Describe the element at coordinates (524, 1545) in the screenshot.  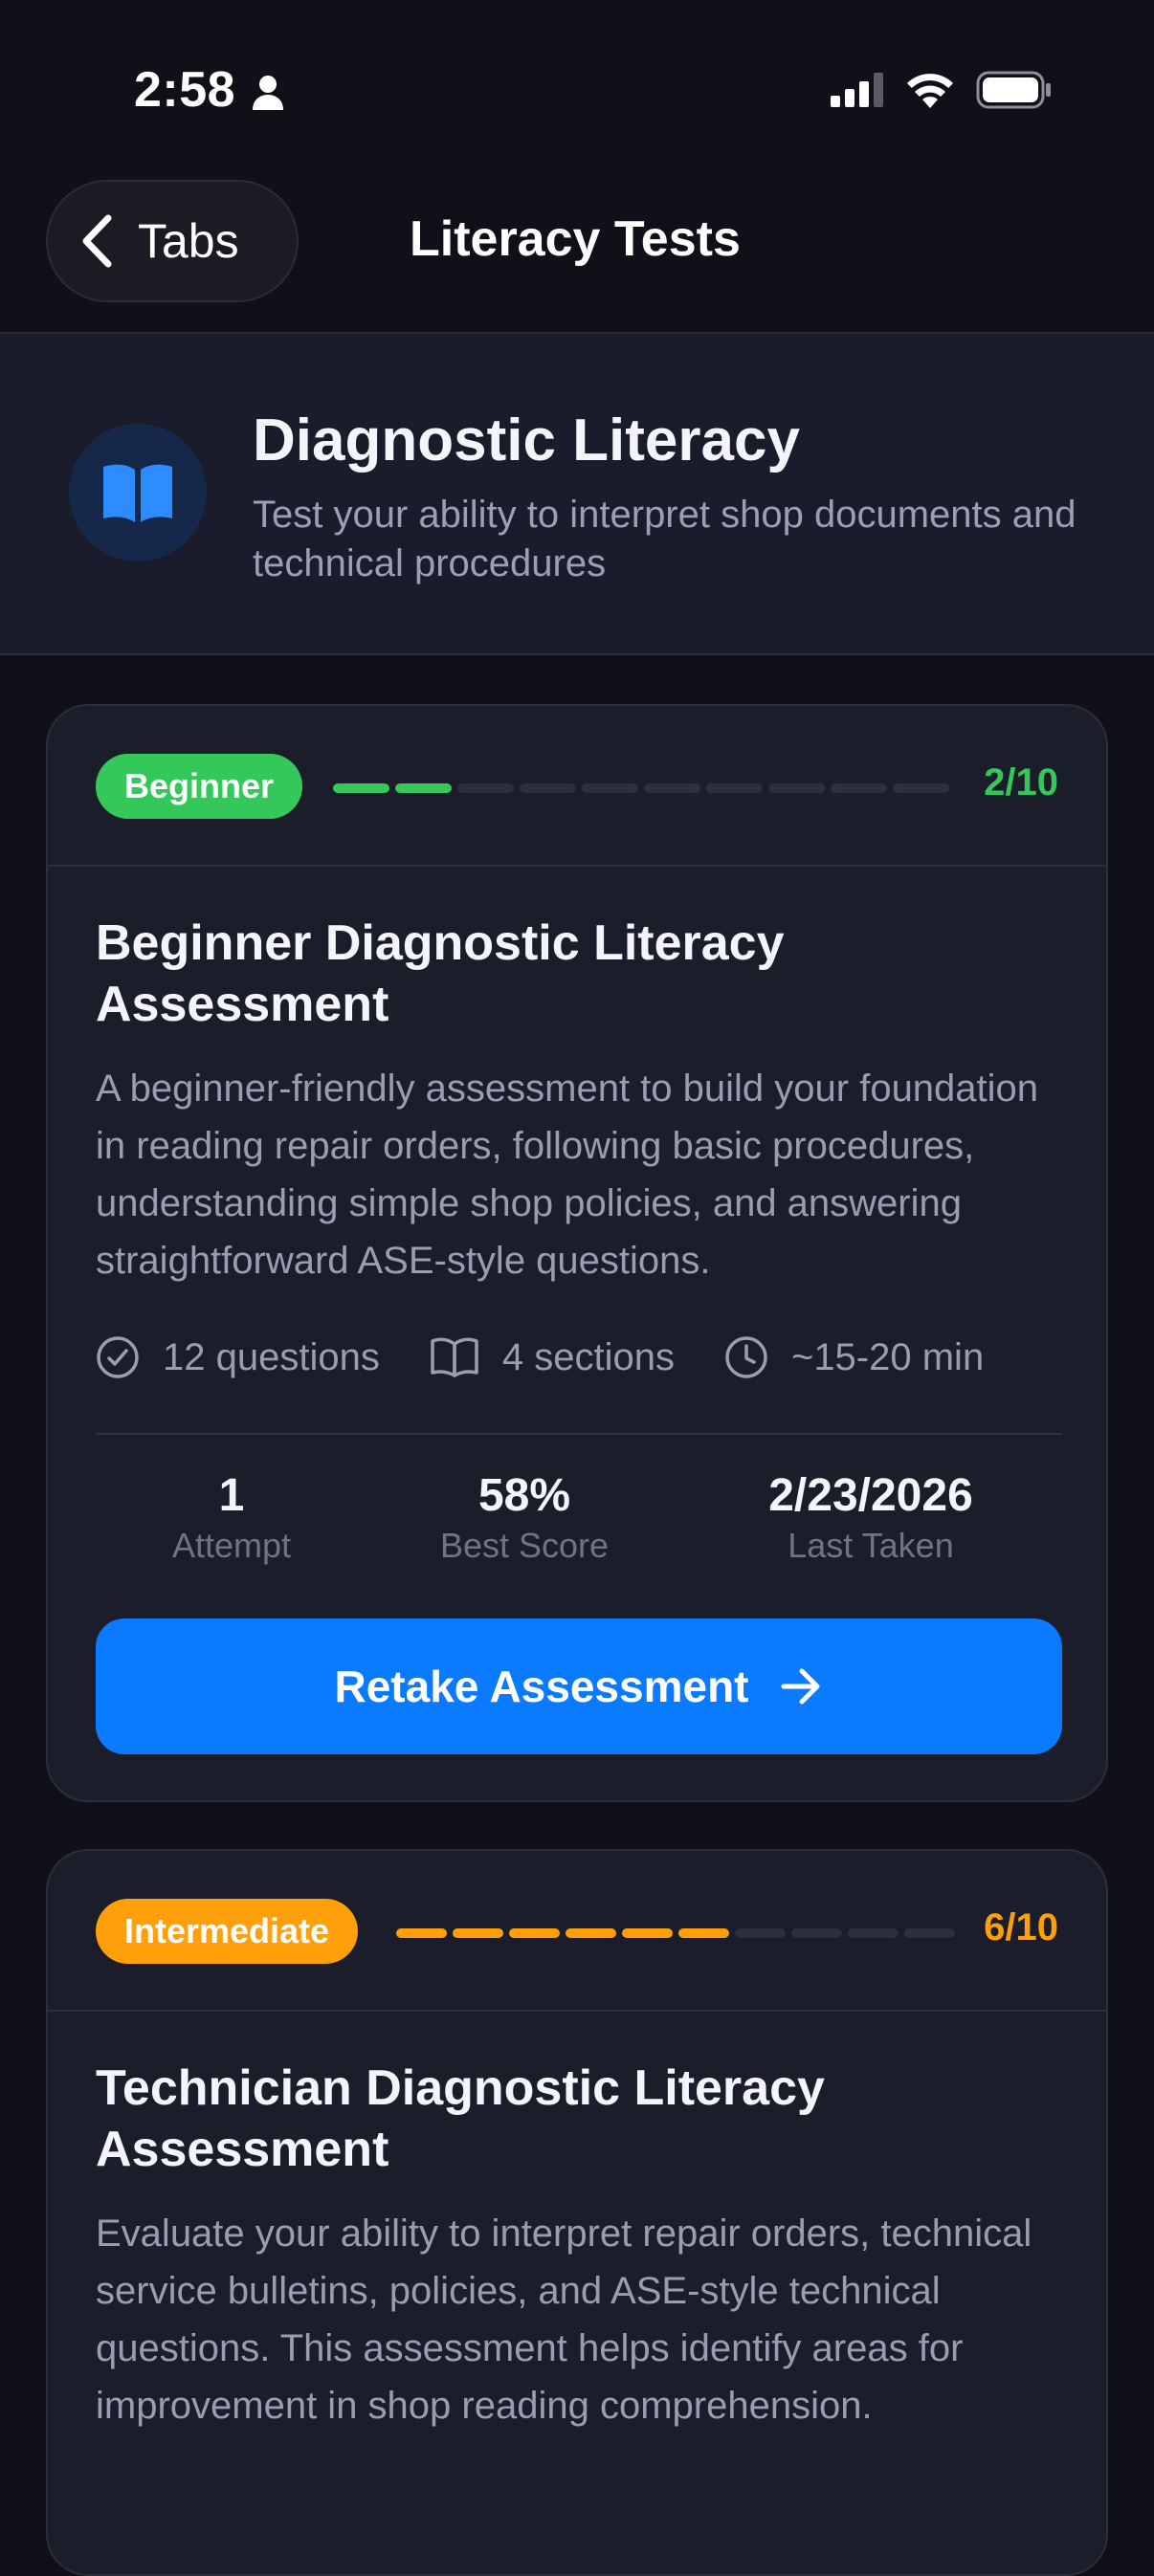
I see `stat-best-score-label: Best Score` at that location.